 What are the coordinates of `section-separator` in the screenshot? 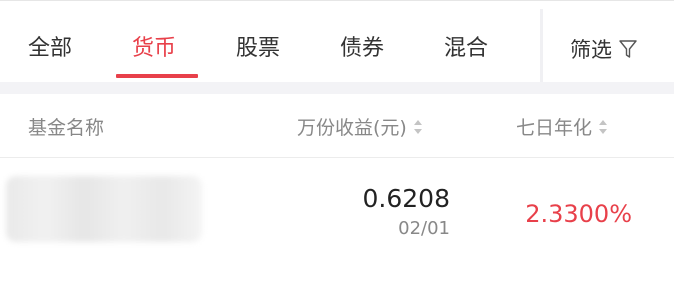 It's located at (337, 88).